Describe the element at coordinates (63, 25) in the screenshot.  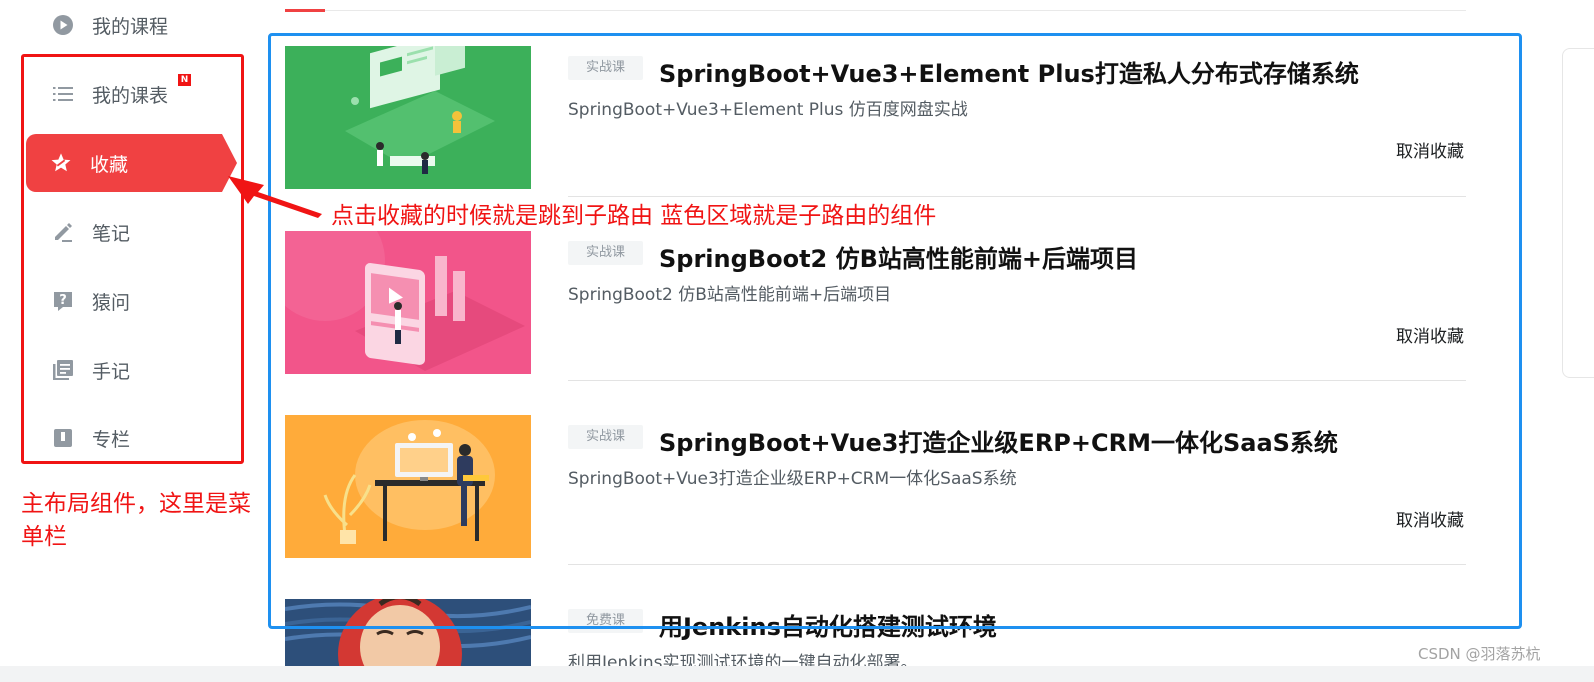
I see `play-circle-icon` at that location.